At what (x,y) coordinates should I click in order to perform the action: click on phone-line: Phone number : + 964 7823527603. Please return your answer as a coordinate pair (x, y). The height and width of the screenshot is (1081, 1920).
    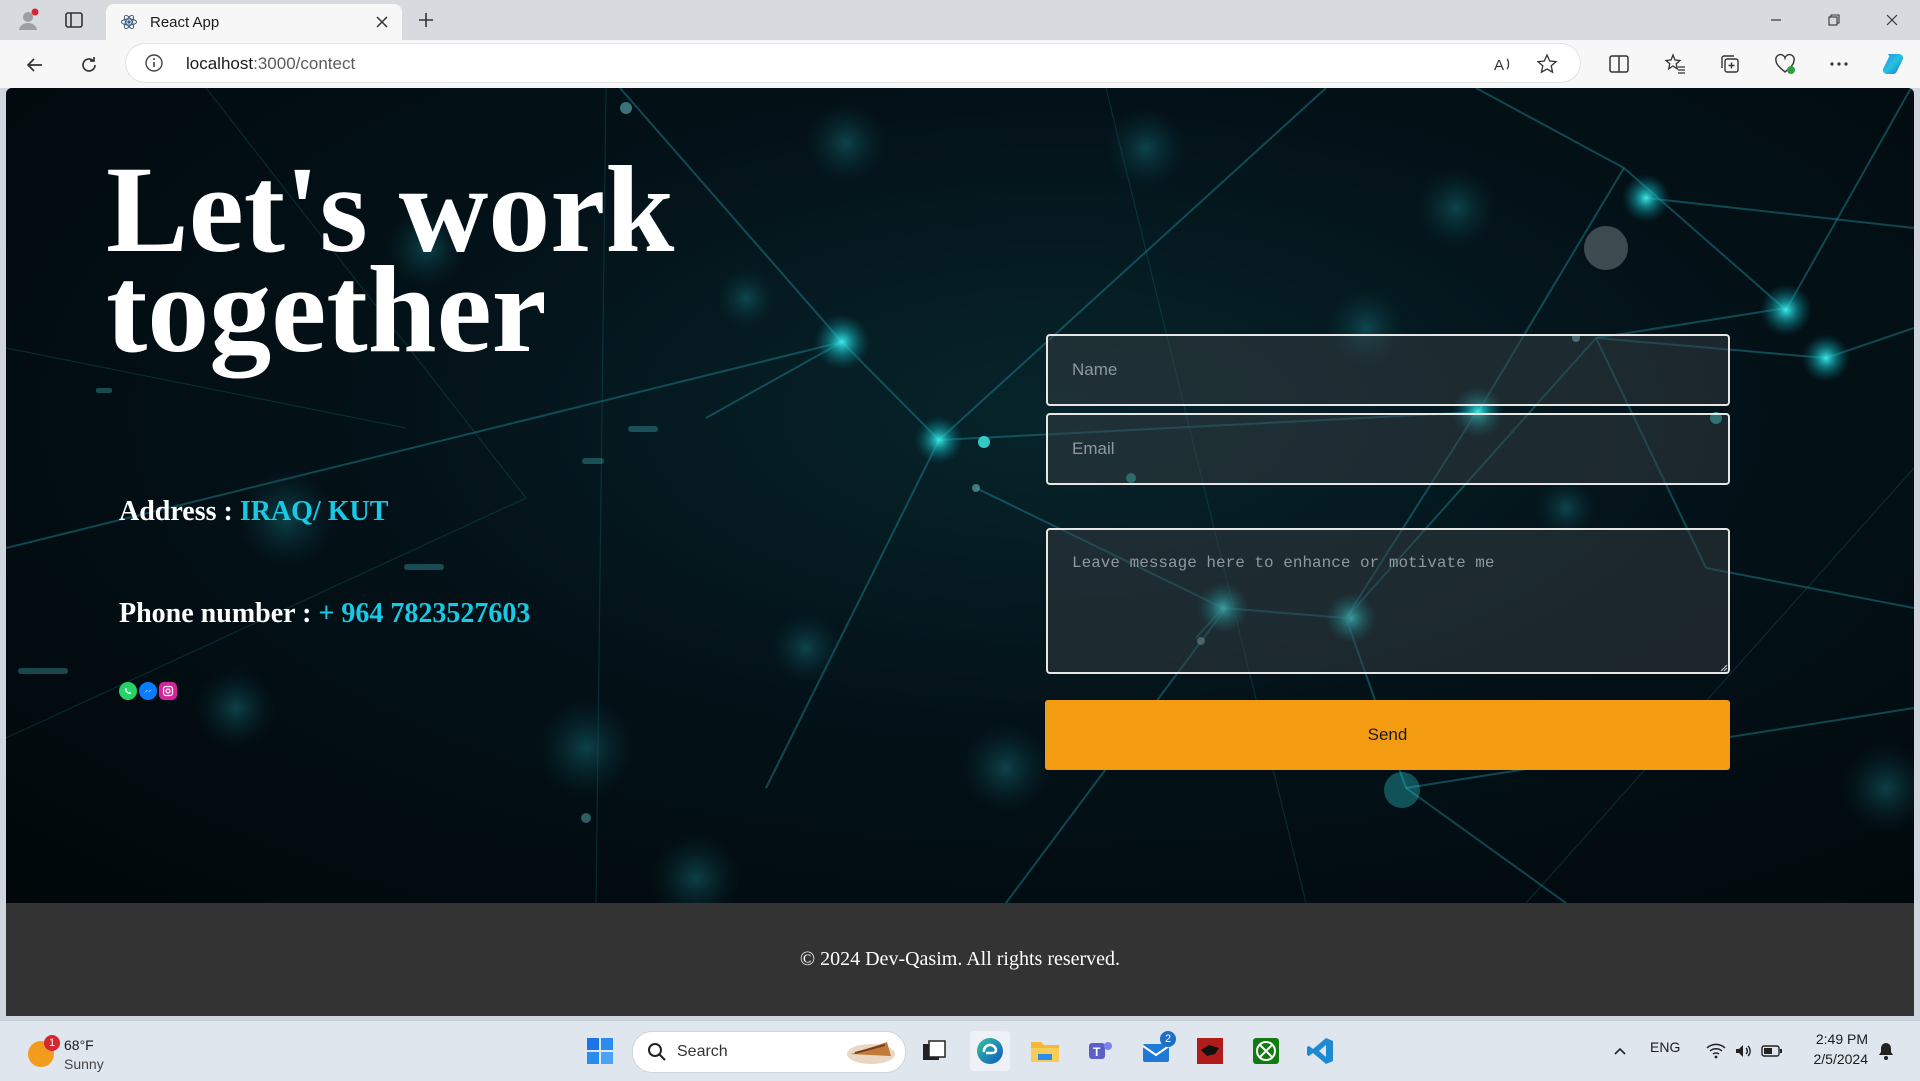
    Looking at the image, I should click on (324, 614).